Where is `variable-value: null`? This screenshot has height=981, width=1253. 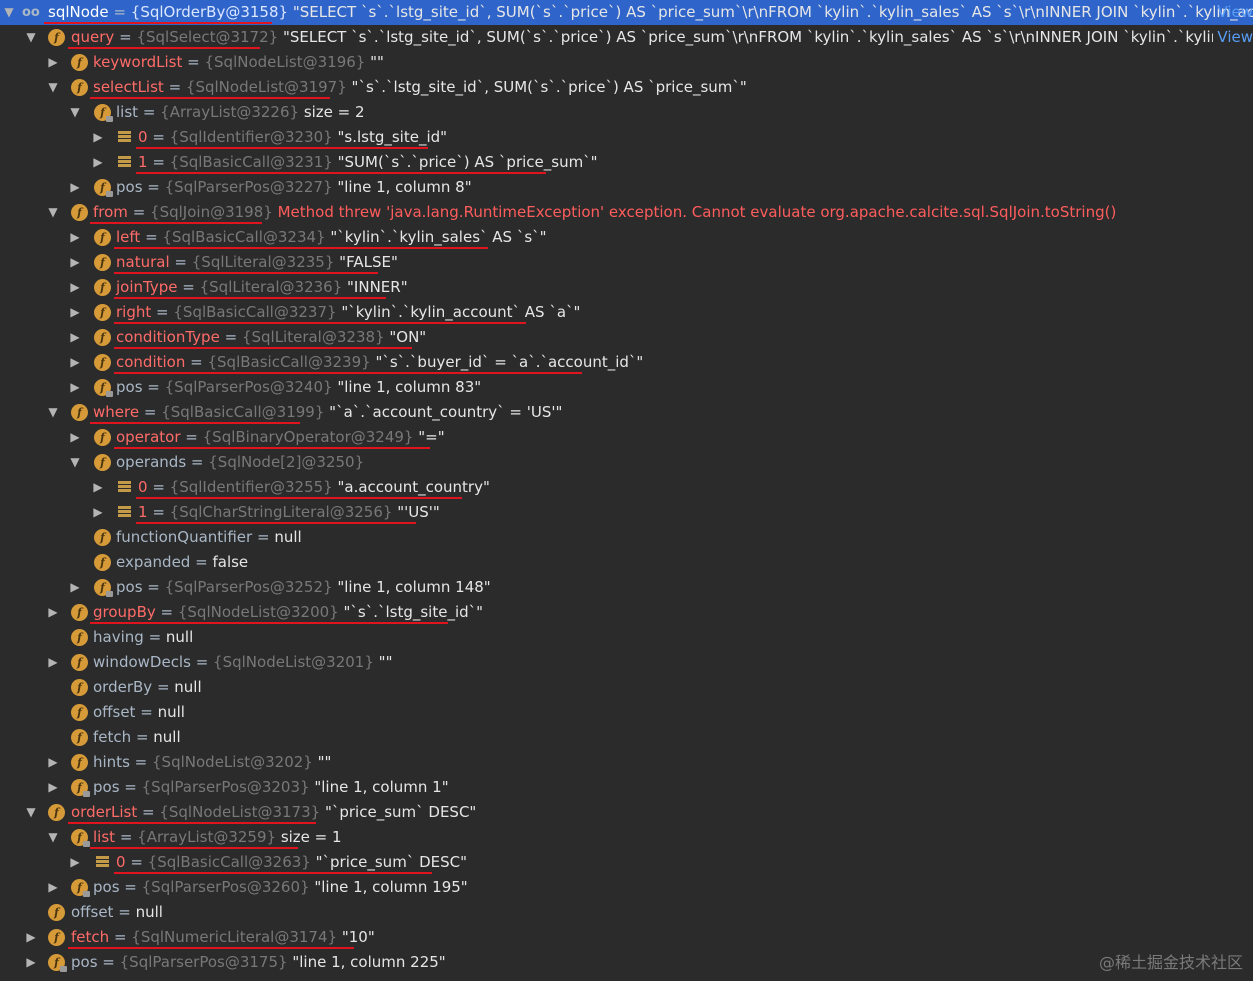 variable-value: null is located at coordinates (149, 912).